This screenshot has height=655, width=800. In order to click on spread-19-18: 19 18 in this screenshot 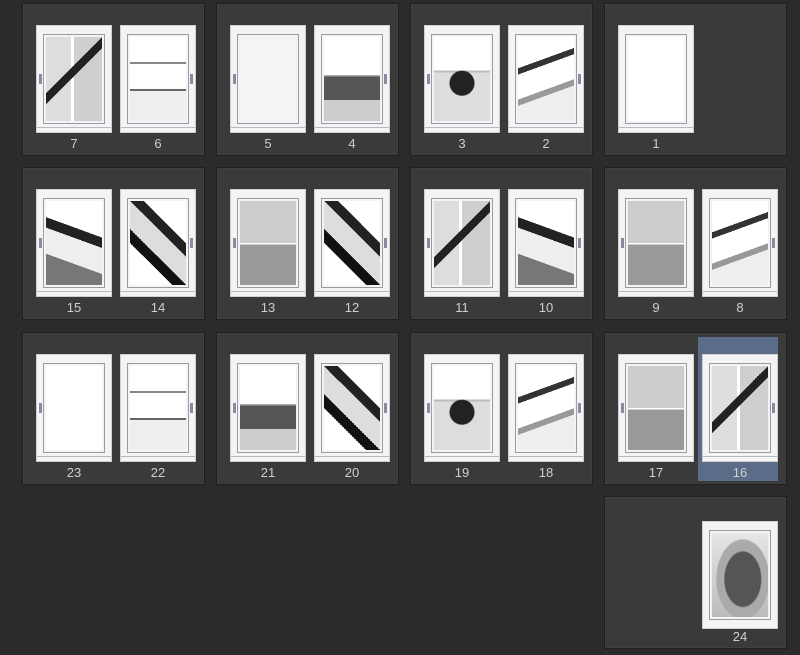, I will do `click(501, 408)`.